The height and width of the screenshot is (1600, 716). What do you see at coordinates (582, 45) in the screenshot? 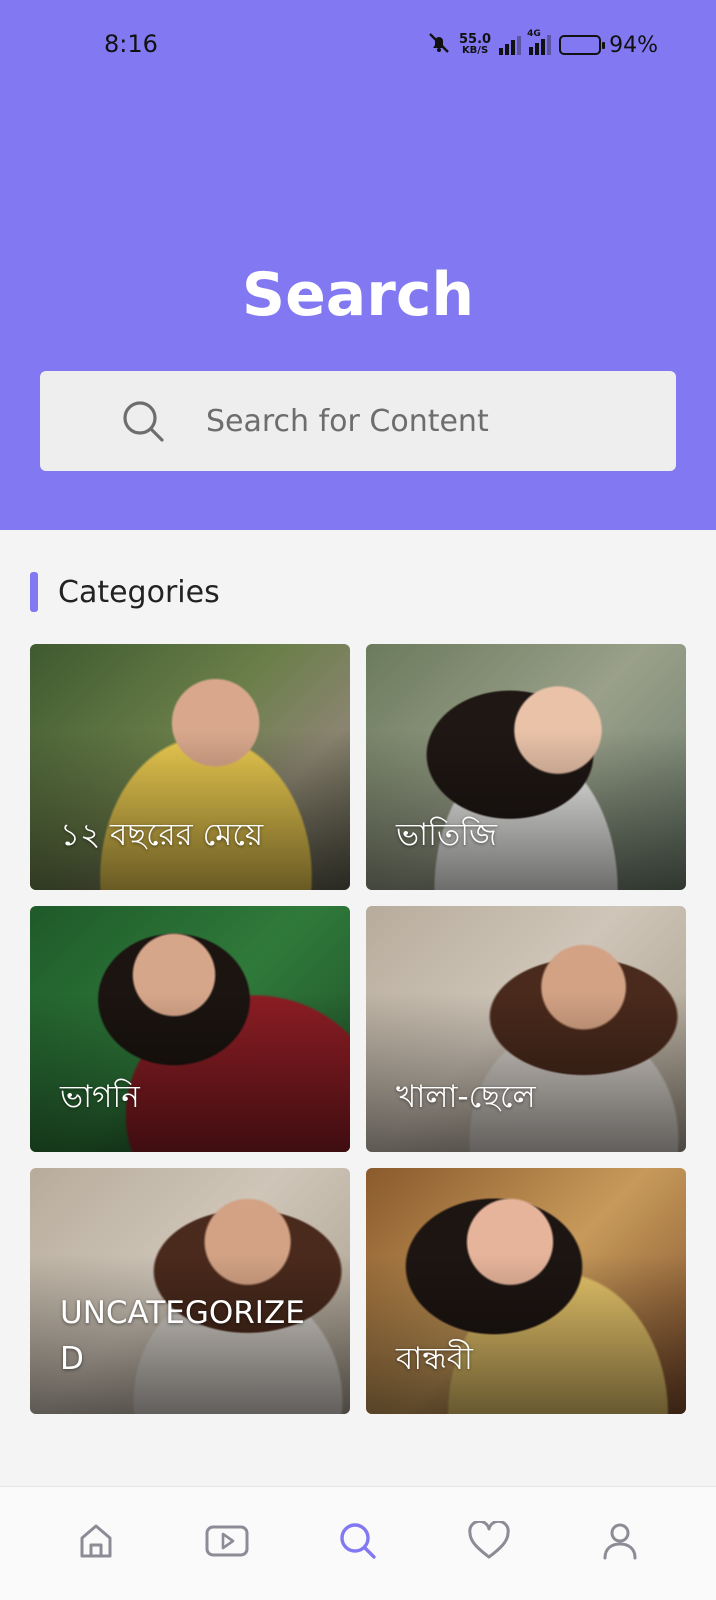
I see `battery-icon` at bounding box center [582, 45].